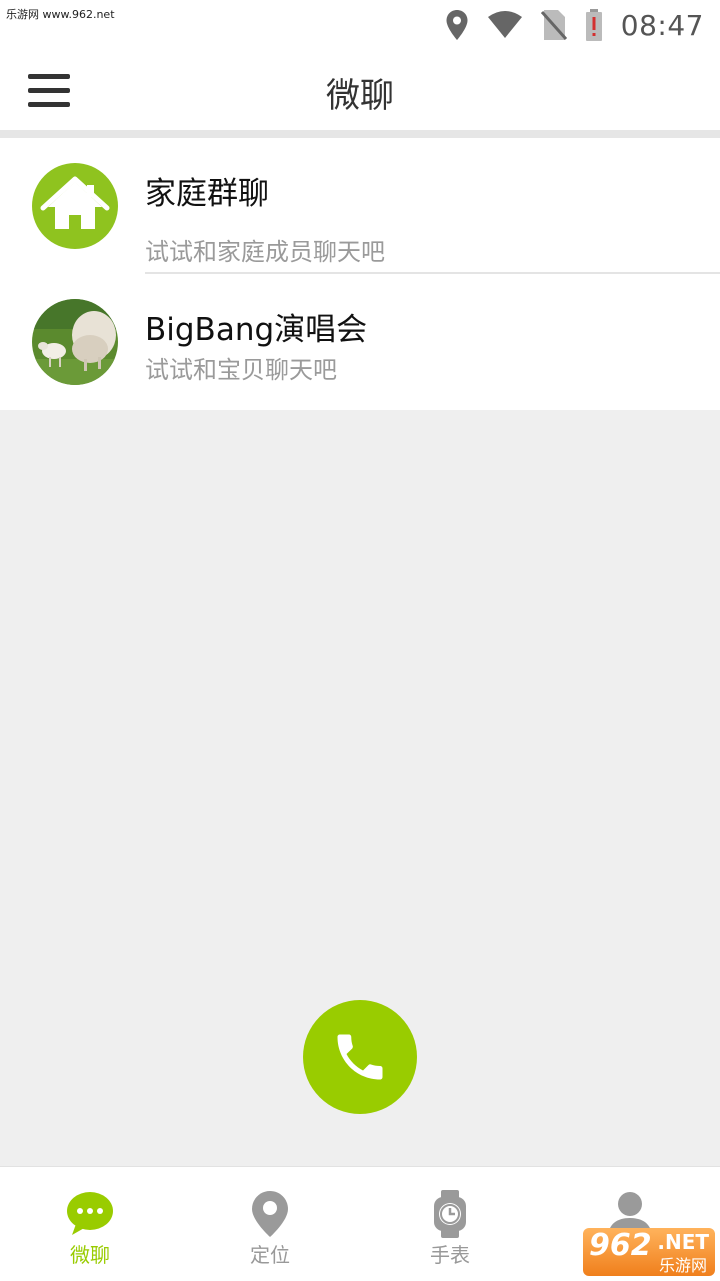 The image size is (720, 1281). What do you see at coordinates (683, 1242) in the screenshot?
I see `watermark-net: .NET` at bounding box center [683, 1242].